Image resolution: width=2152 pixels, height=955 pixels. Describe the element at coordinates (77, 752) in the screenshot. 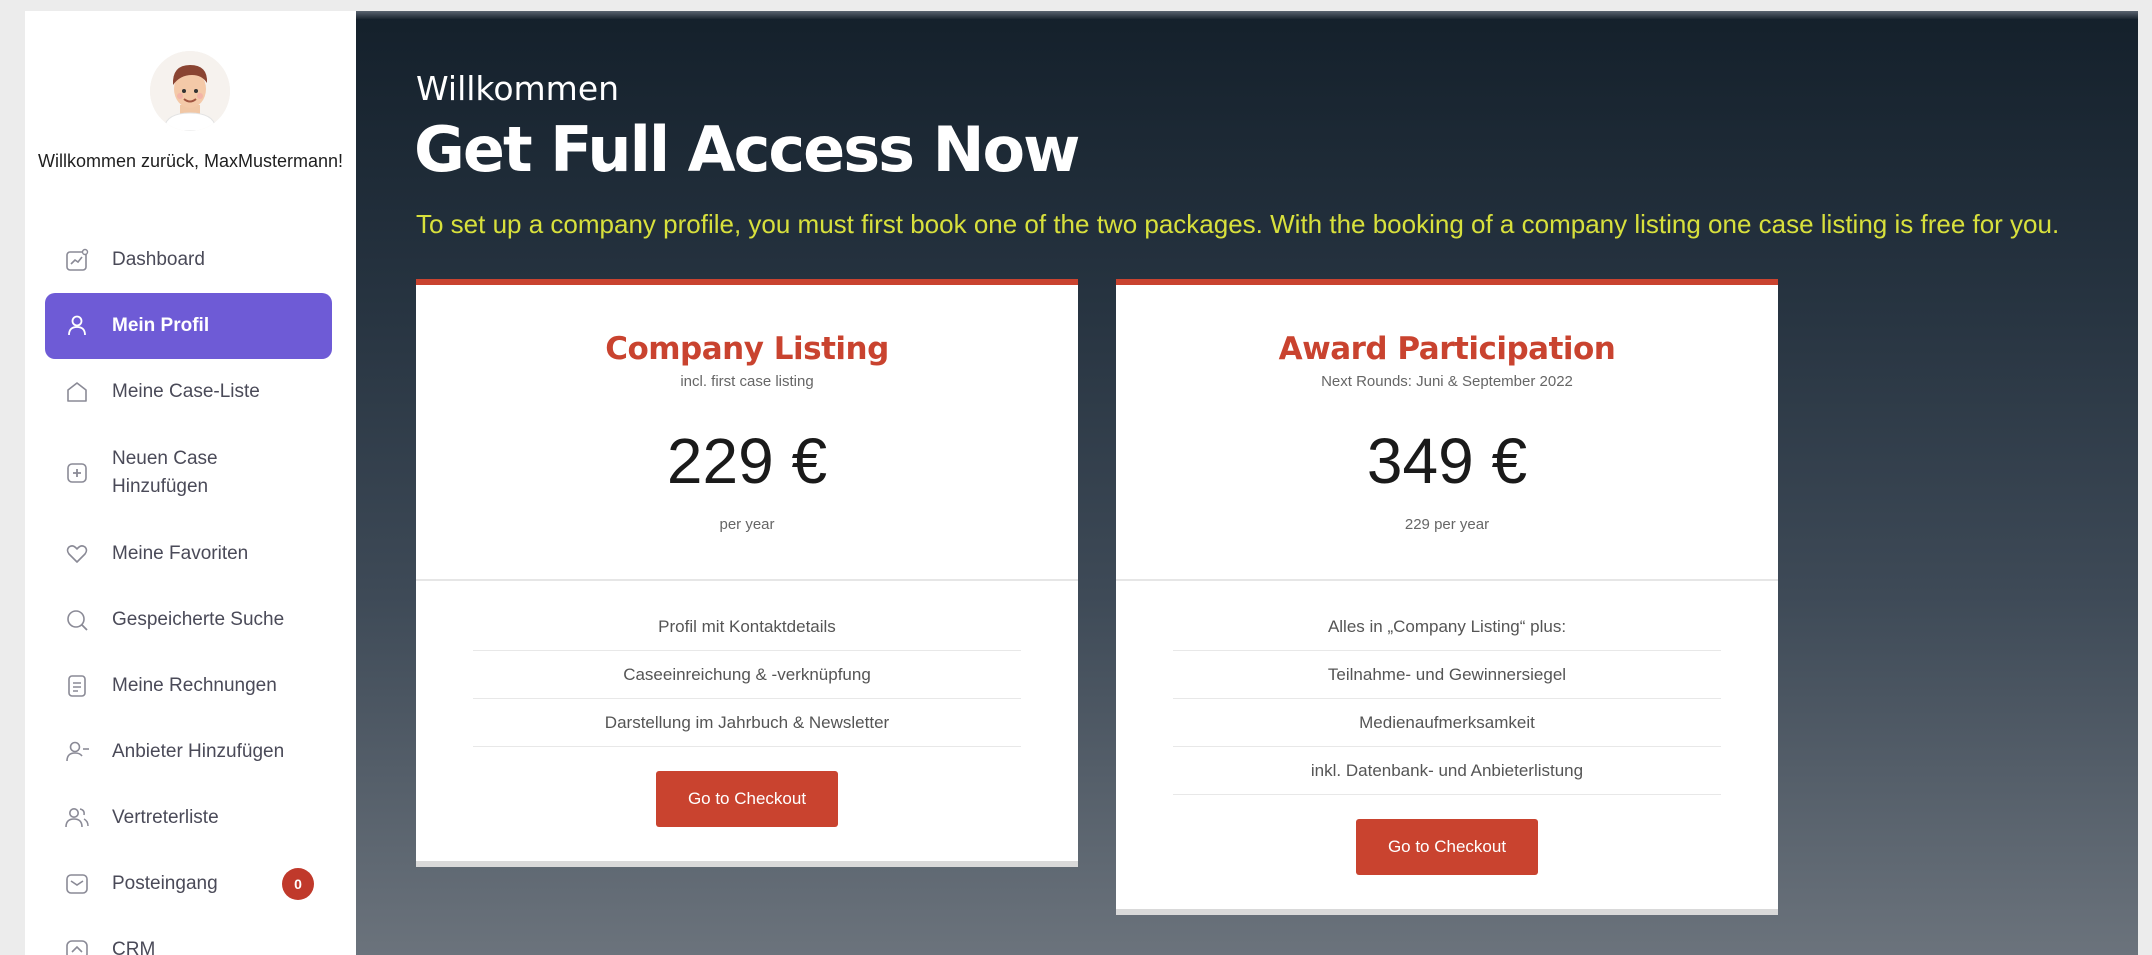

I see `user-add-icon` at that location.